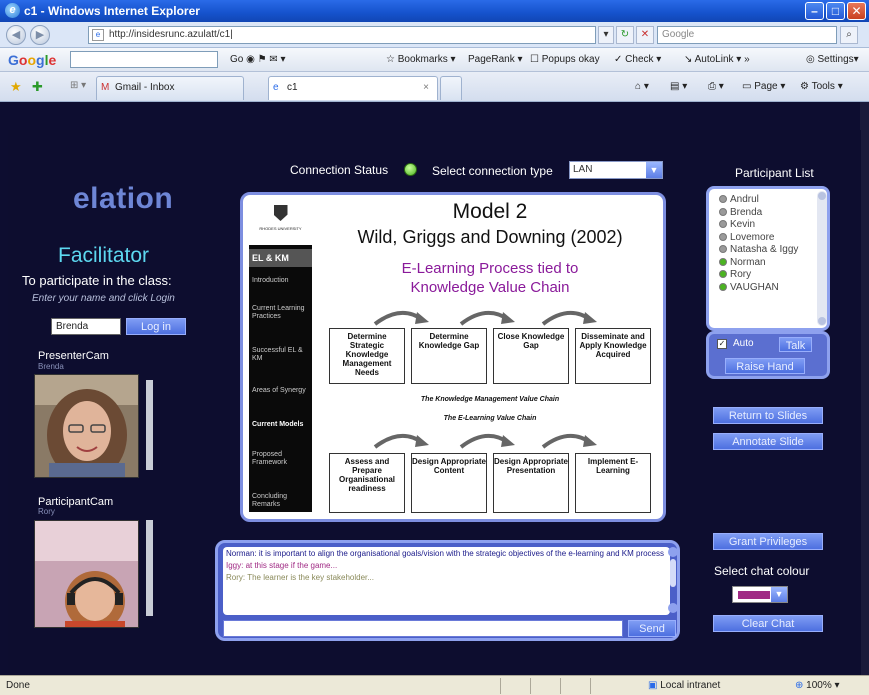 The width and height of the screenshot is (869, 695). What do you see at coordinates (747, 35) in the screenshot?
I see `search-input: Google` at bounding box center [747, 35].